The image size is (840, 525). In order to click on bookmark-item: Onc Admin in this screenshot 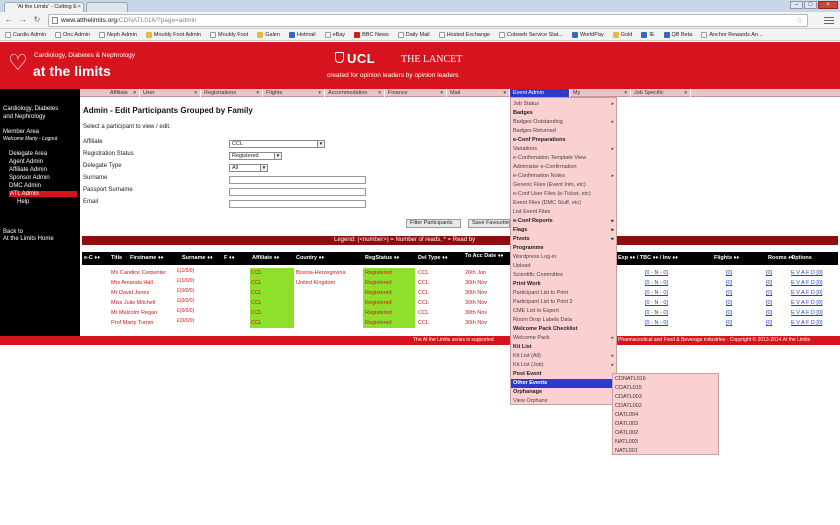, I will do `click(72, 34)`.